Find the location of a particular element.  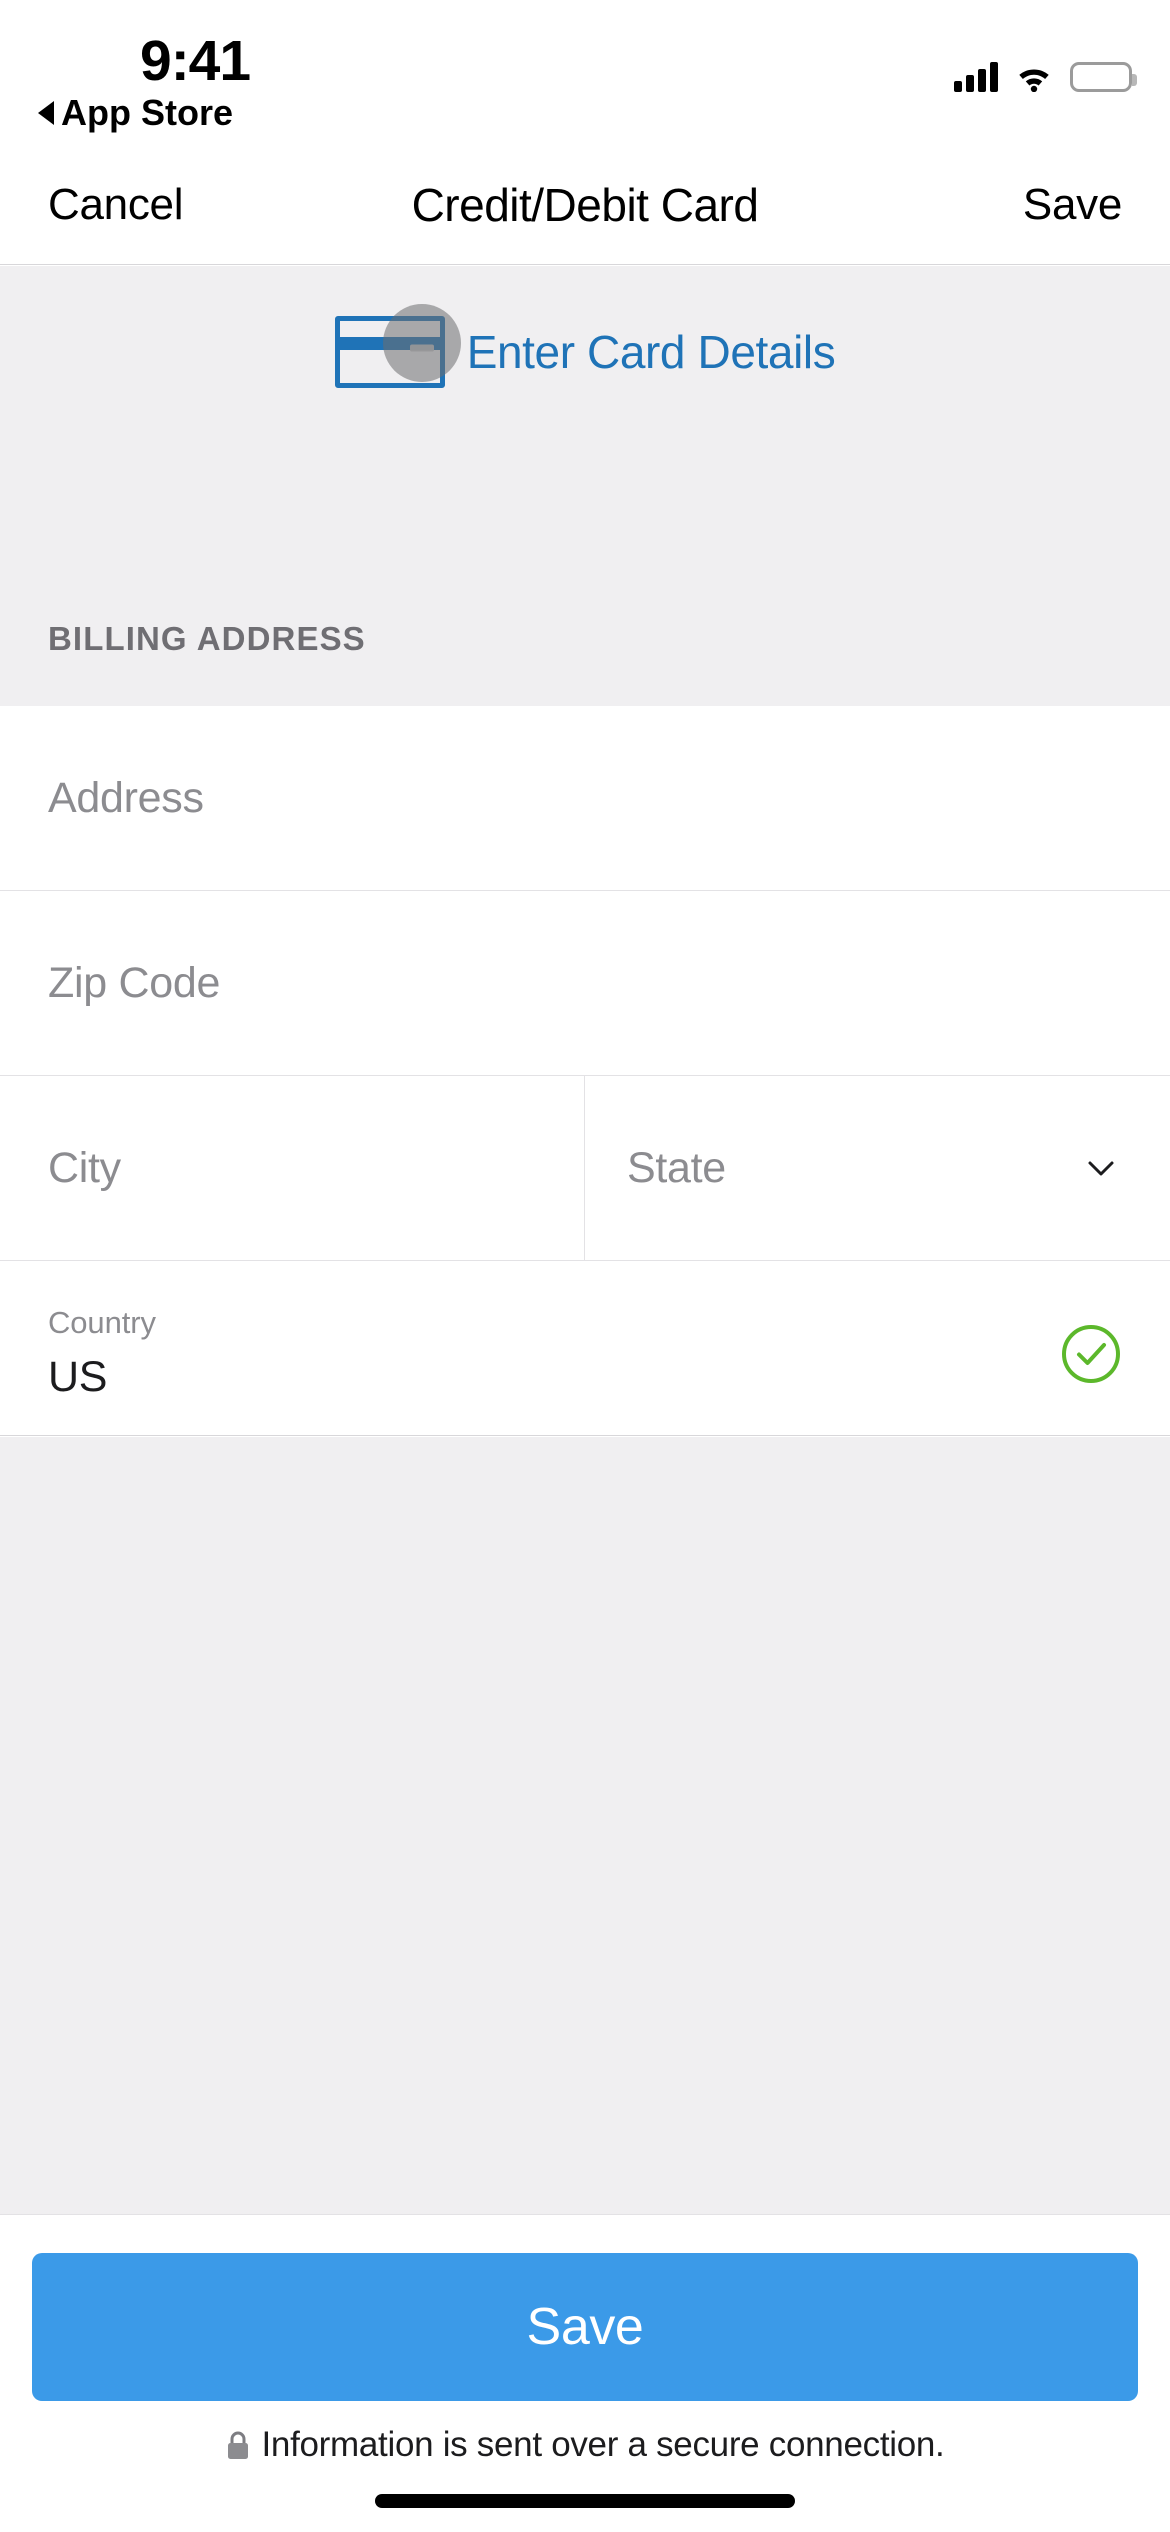

country-value: US is located at coordinates (78, 1377).